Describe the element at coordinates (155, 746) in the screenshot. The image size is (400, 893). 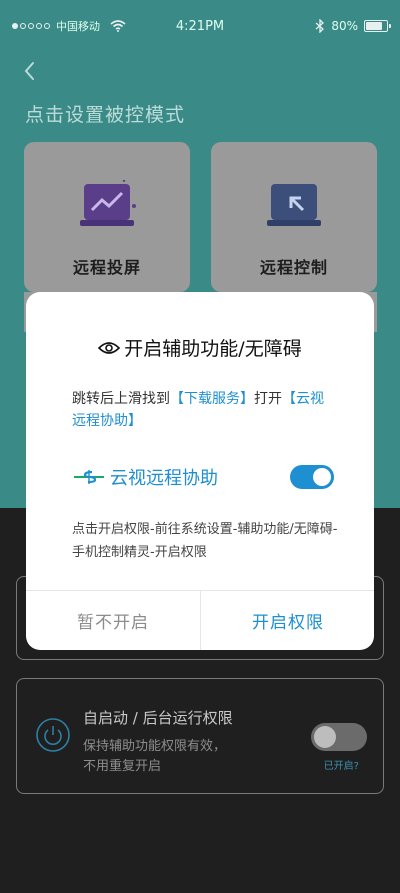
I see `permission-desc-line: 保持辅助功能权限有效，` at that location.